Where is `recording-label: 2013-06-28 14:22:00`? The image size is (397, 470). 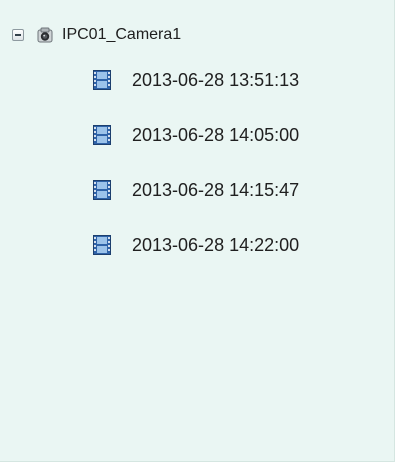 recording-label: 2013-06-28 14:22:00 is located at coordinates (216, 245).